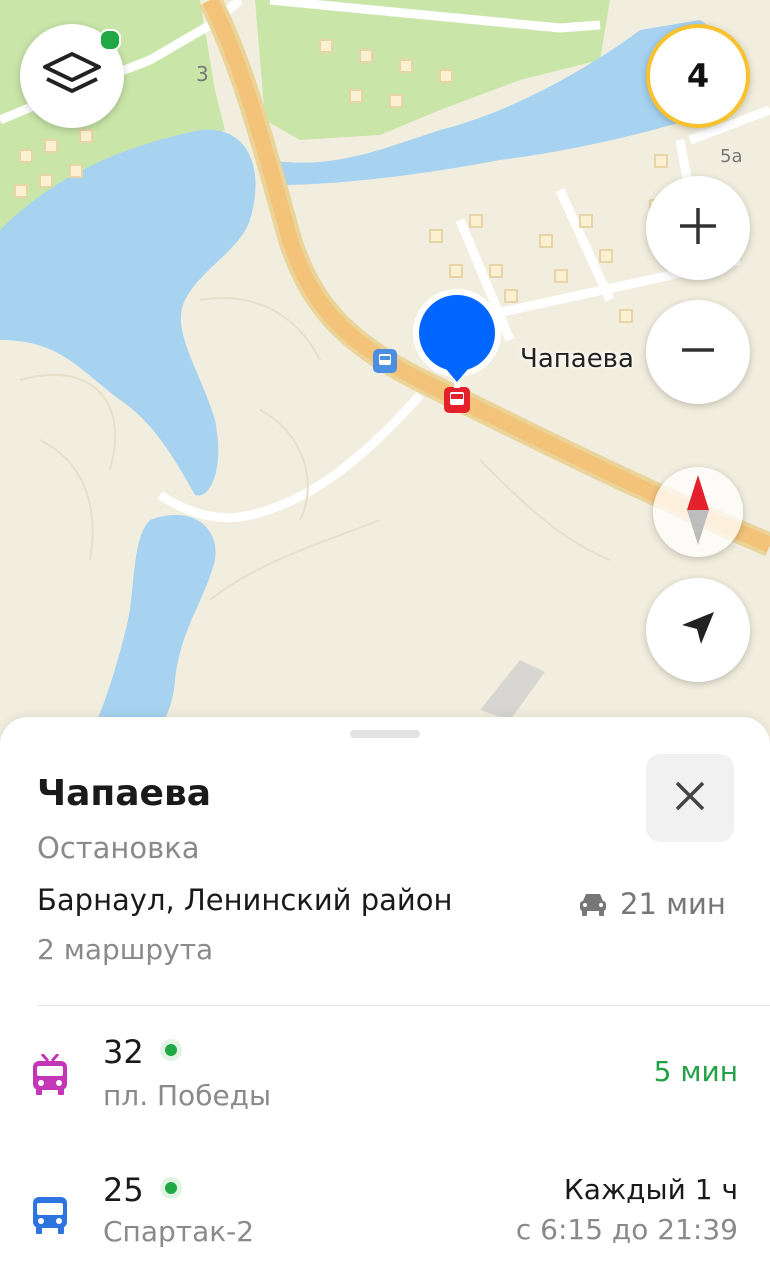  Describe the element at coordinates (50, 1217) in the screenshot. I see `bus-icon` at that location.